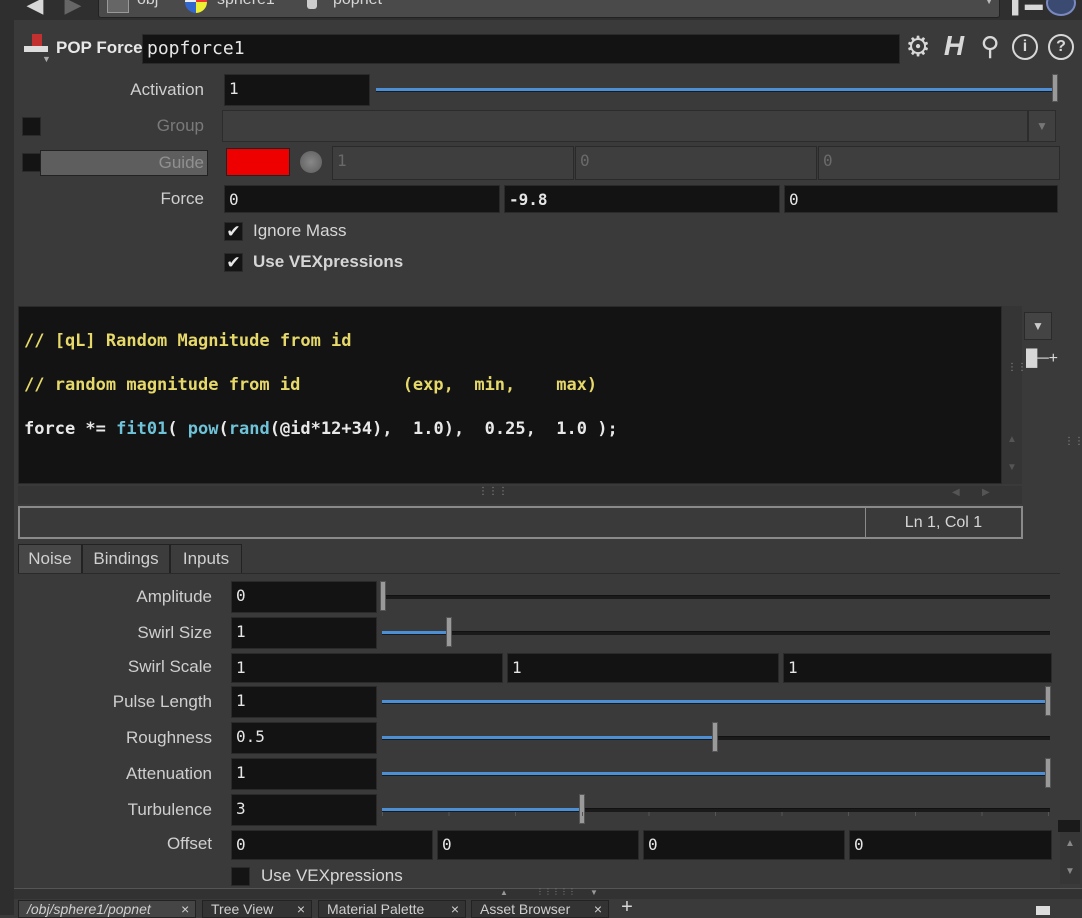 The image size is (1082, 918). I want to click on ignore-mass-label: Ignore Mass, so click(300, 230).